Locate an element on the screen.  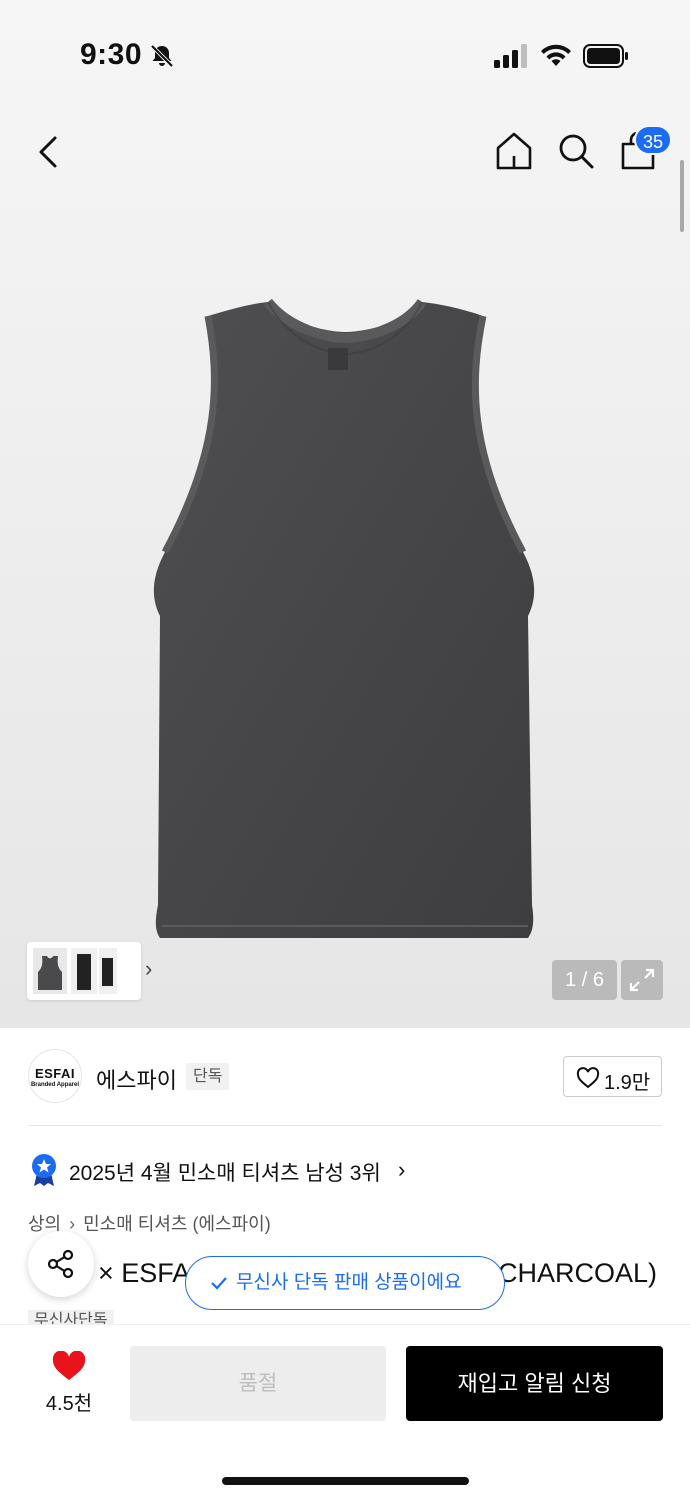
scrollbar is located at coordinates (682, 196).